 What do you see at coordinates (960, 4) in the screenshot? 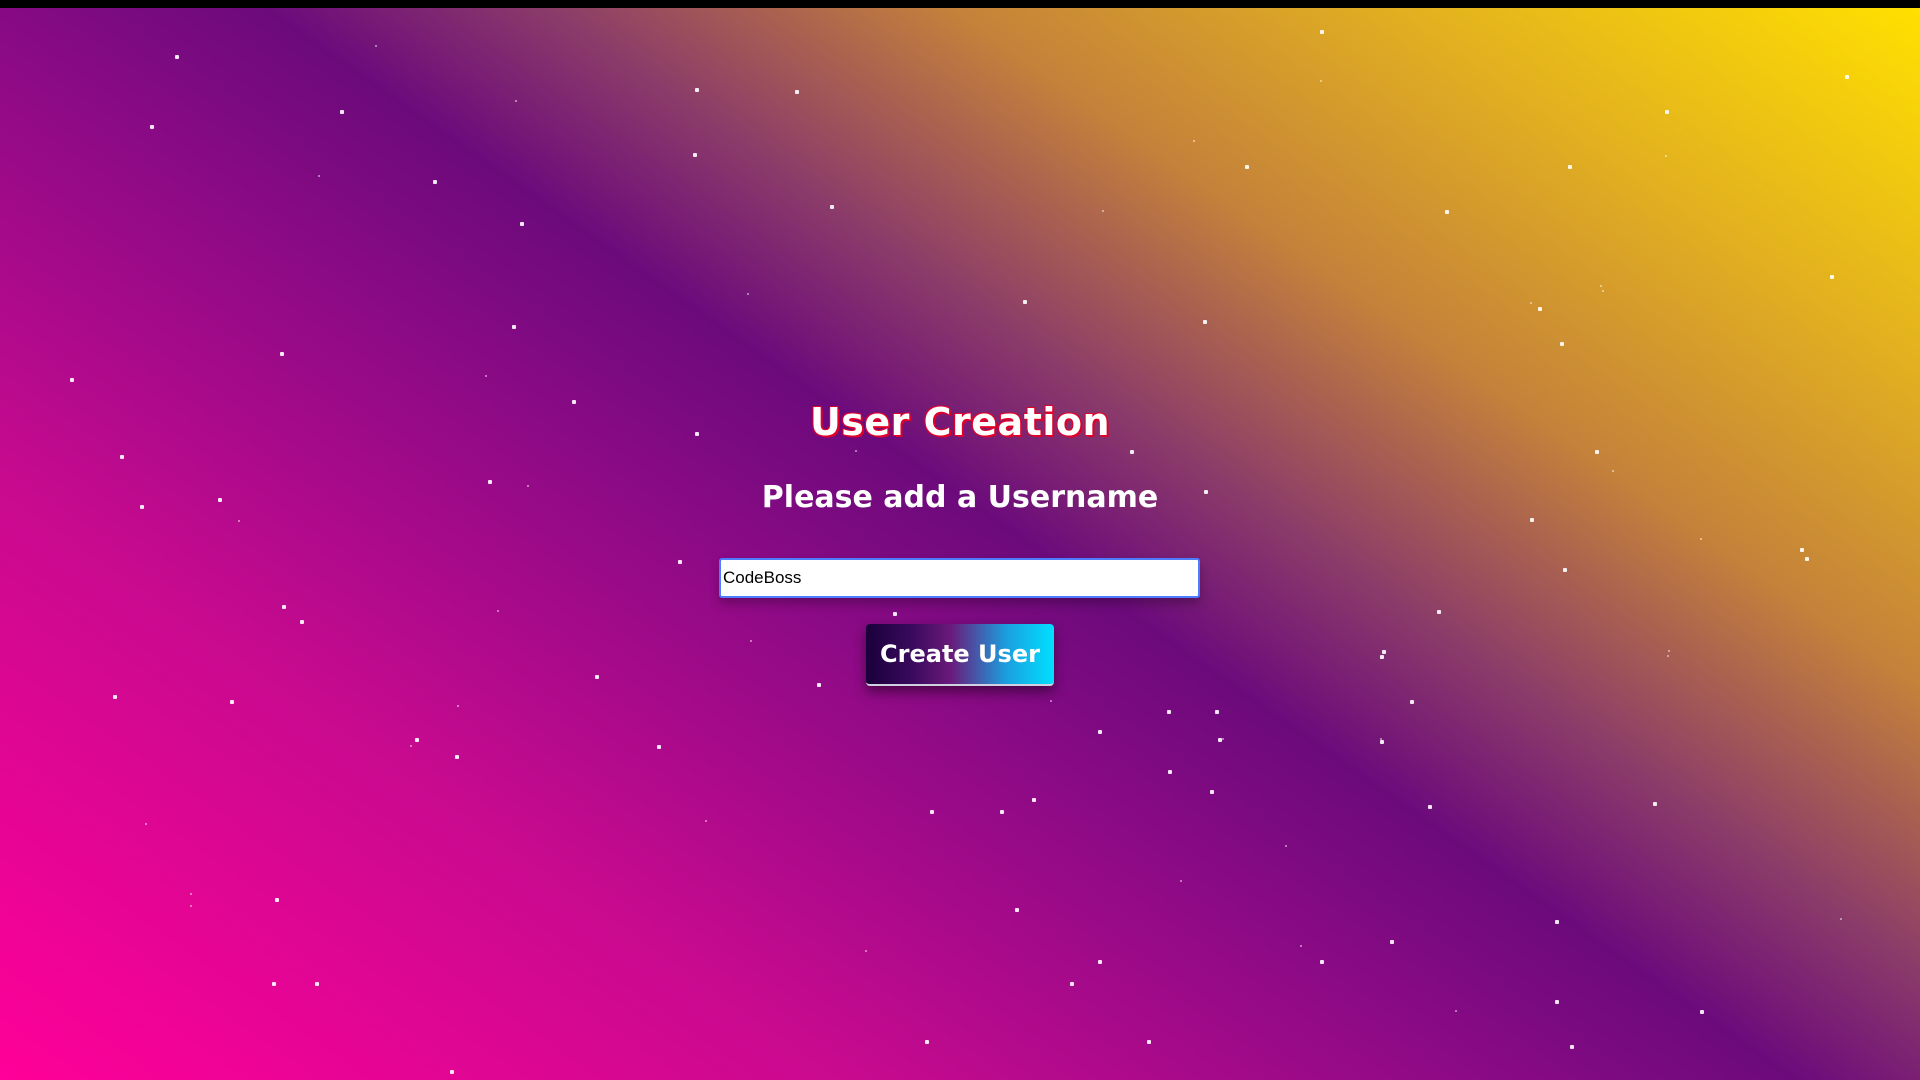
I see `browser-top-bar` at bounding box center [960, 4].